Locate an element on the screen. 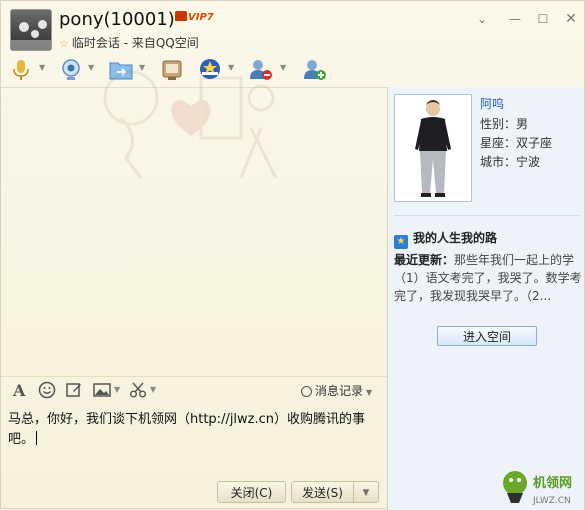 The width and height of the screenshot is (585, 510). title-bar: pony(10001) VIP7 ☆ 临时会话 - 来自QQ空间 ⌄ — ☐ ✕ is located at coordinates (292, 28).